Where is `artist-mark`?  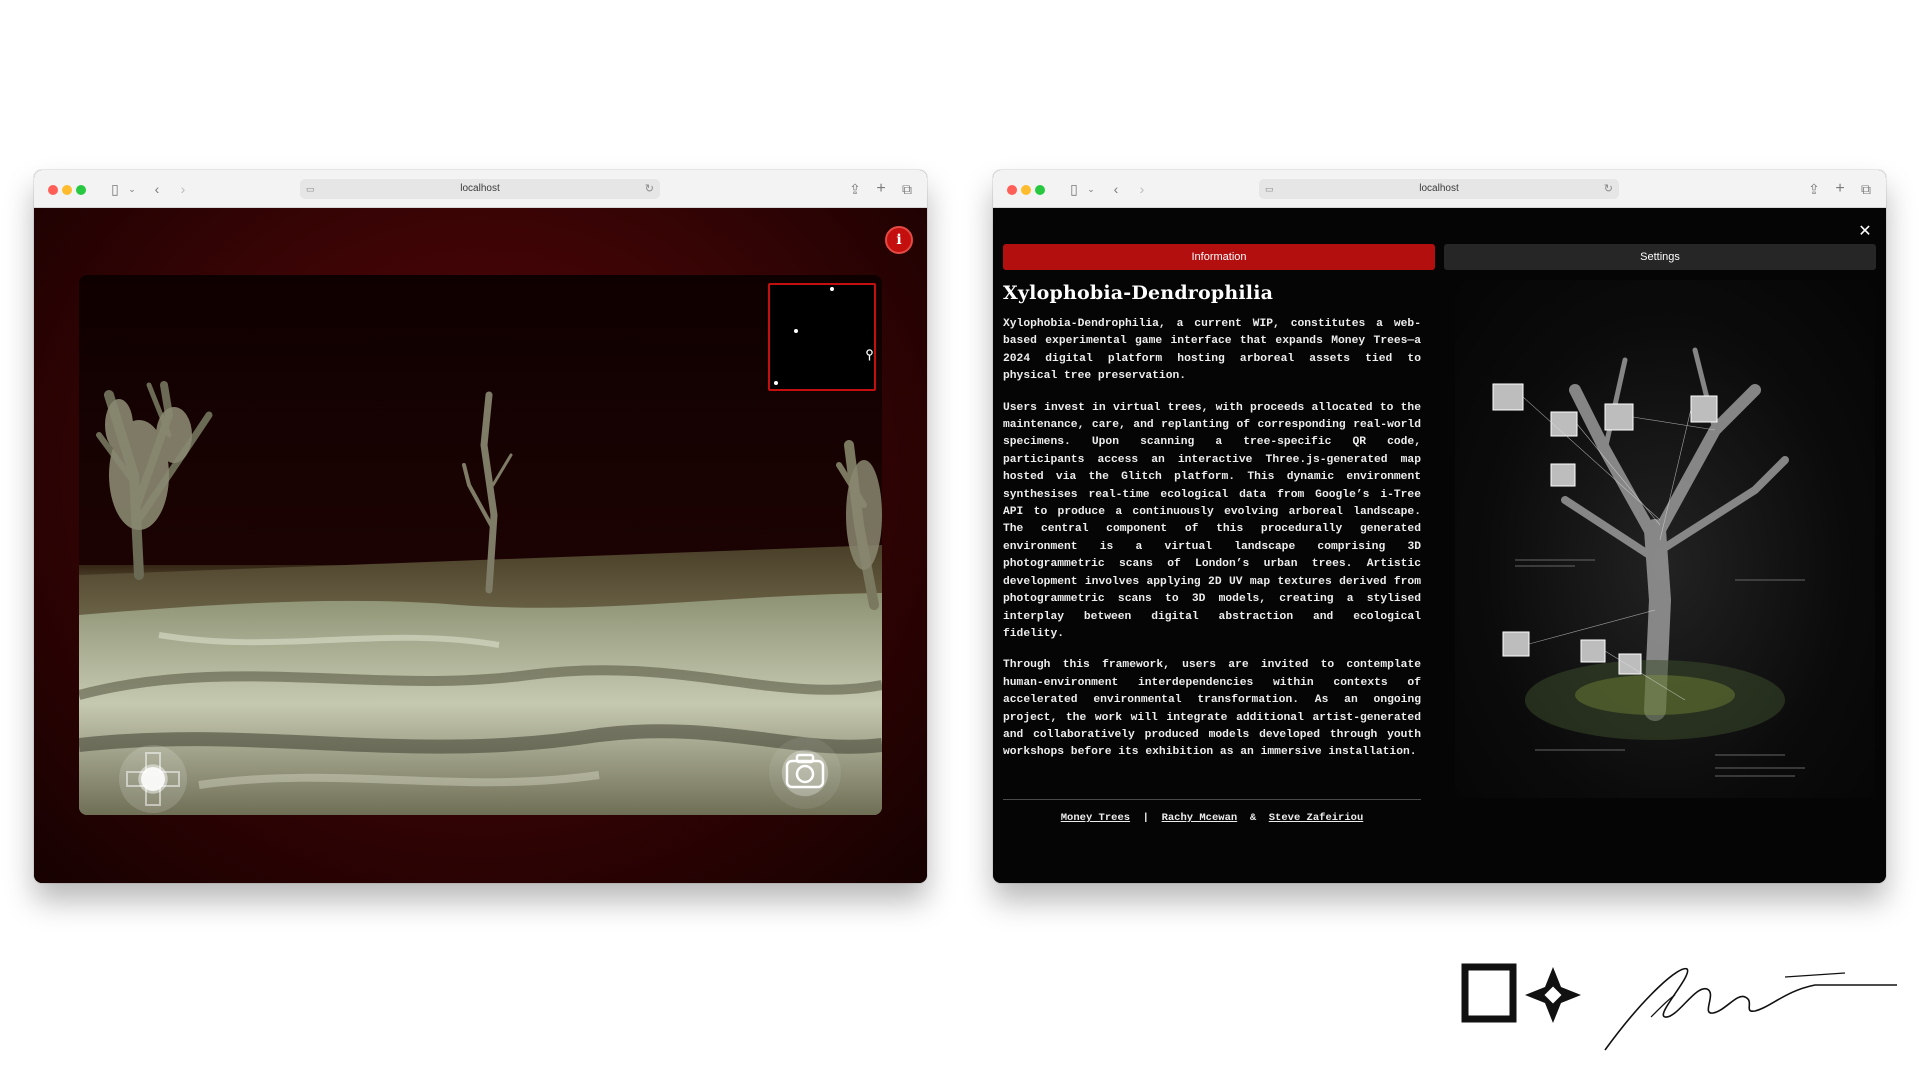 artist-mark is located at coordinates (1680, 1005).